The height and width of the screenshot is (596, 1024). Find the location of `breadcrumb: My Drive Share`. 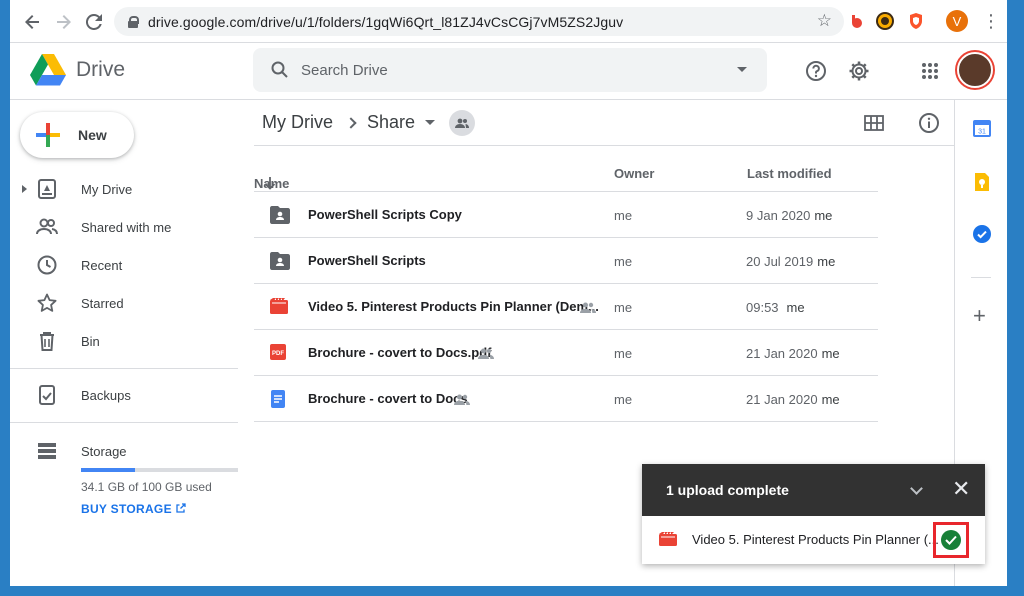

breadcrumb: My Drive Share is located at coordinates (604, 123).